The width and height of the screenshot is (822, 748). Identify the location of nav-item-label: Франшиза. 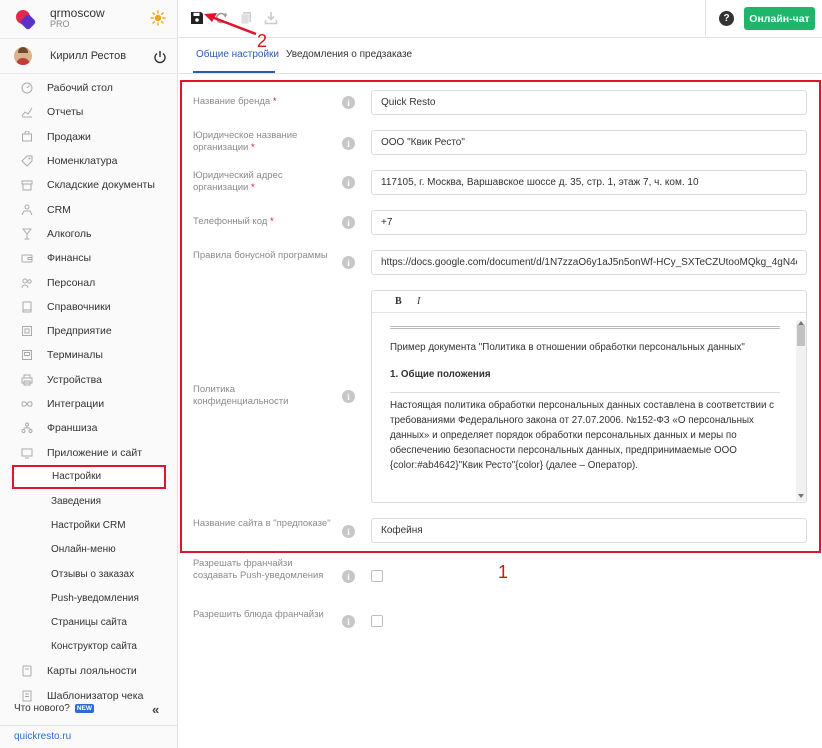
(72, 428).